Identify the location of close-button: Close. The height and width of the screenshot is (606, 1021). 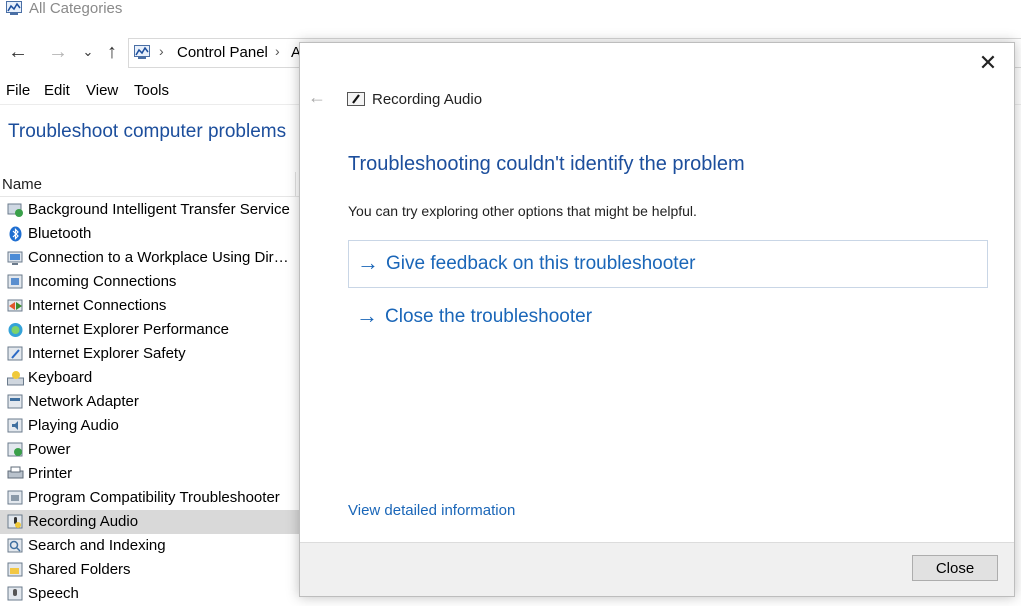
(955, 568).